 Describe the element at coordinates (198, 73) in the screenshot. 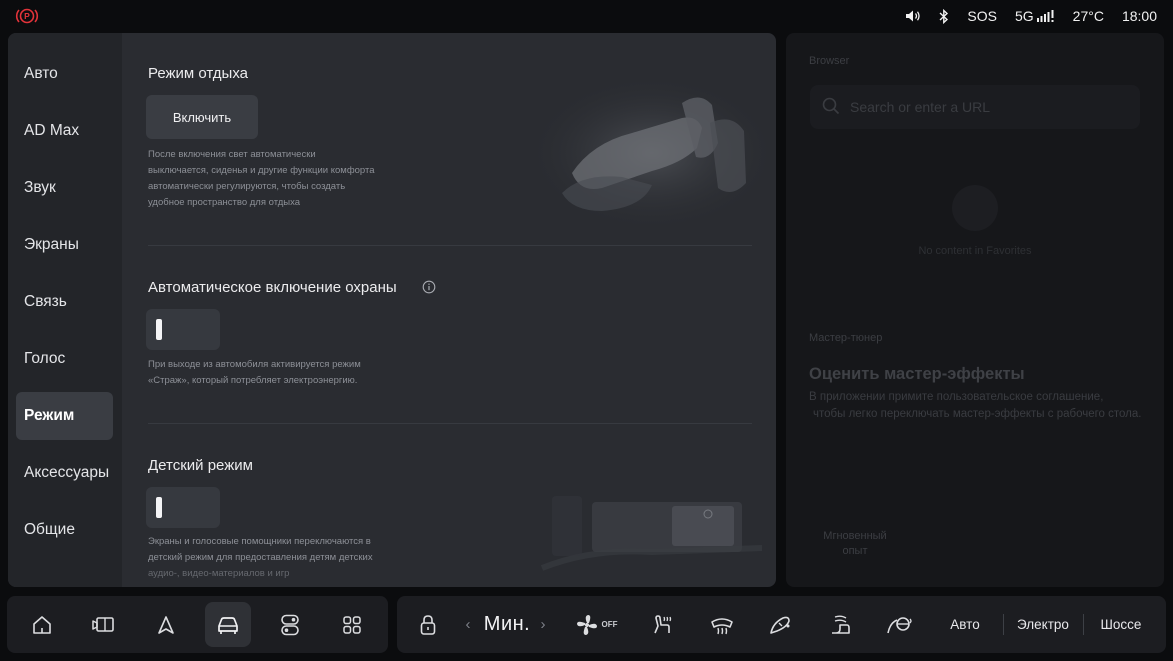

I see `rest-mode-title: Режим отдыха` at that location.